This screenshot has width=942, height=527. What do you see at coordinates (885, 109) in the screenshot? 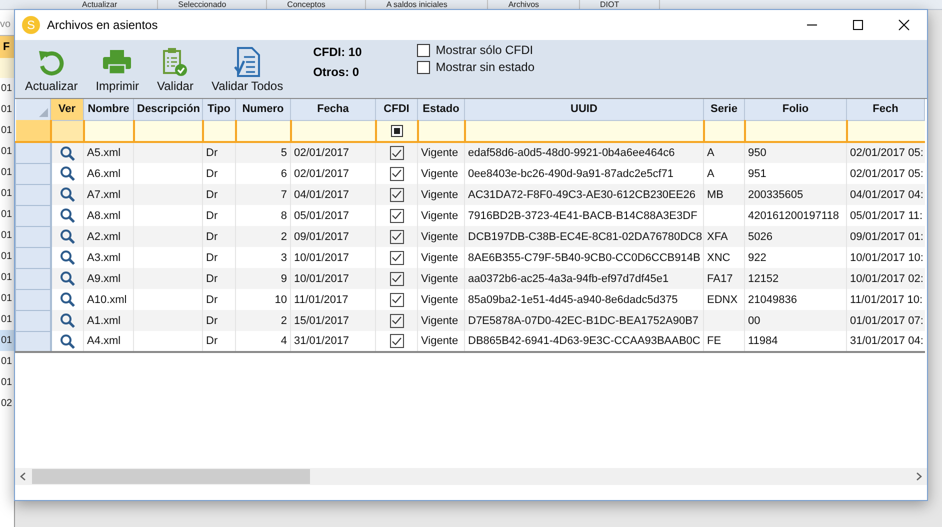
I see `column-header: Fech` at bounding box center [885, 109].